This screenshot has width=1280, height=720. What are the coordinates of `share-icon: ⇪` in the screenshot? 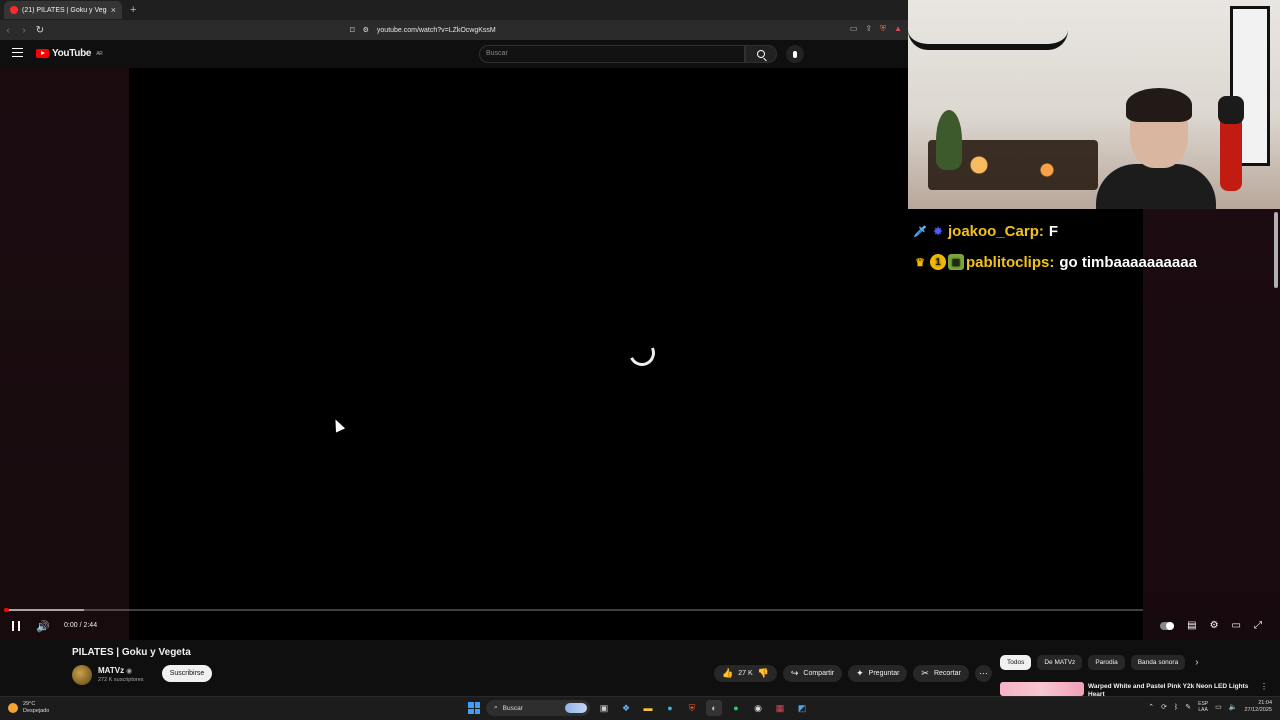 It's located at (868, 29).